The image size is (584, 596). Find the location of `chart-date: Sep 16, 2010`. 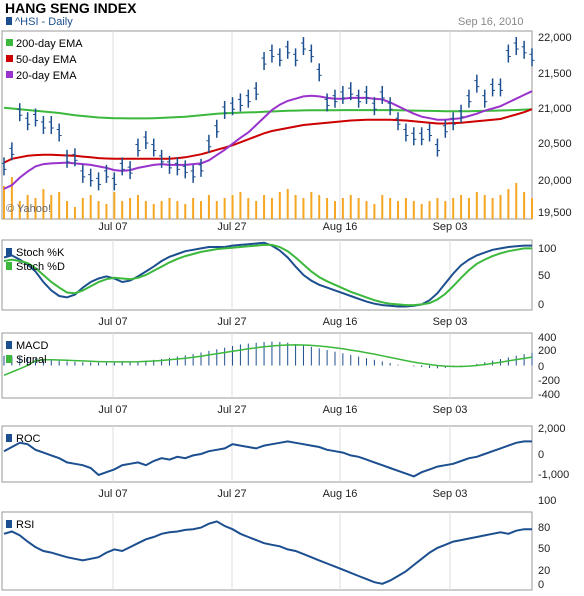

chart-date: Sep 16, 2010 is located at coordinates (490, 22).